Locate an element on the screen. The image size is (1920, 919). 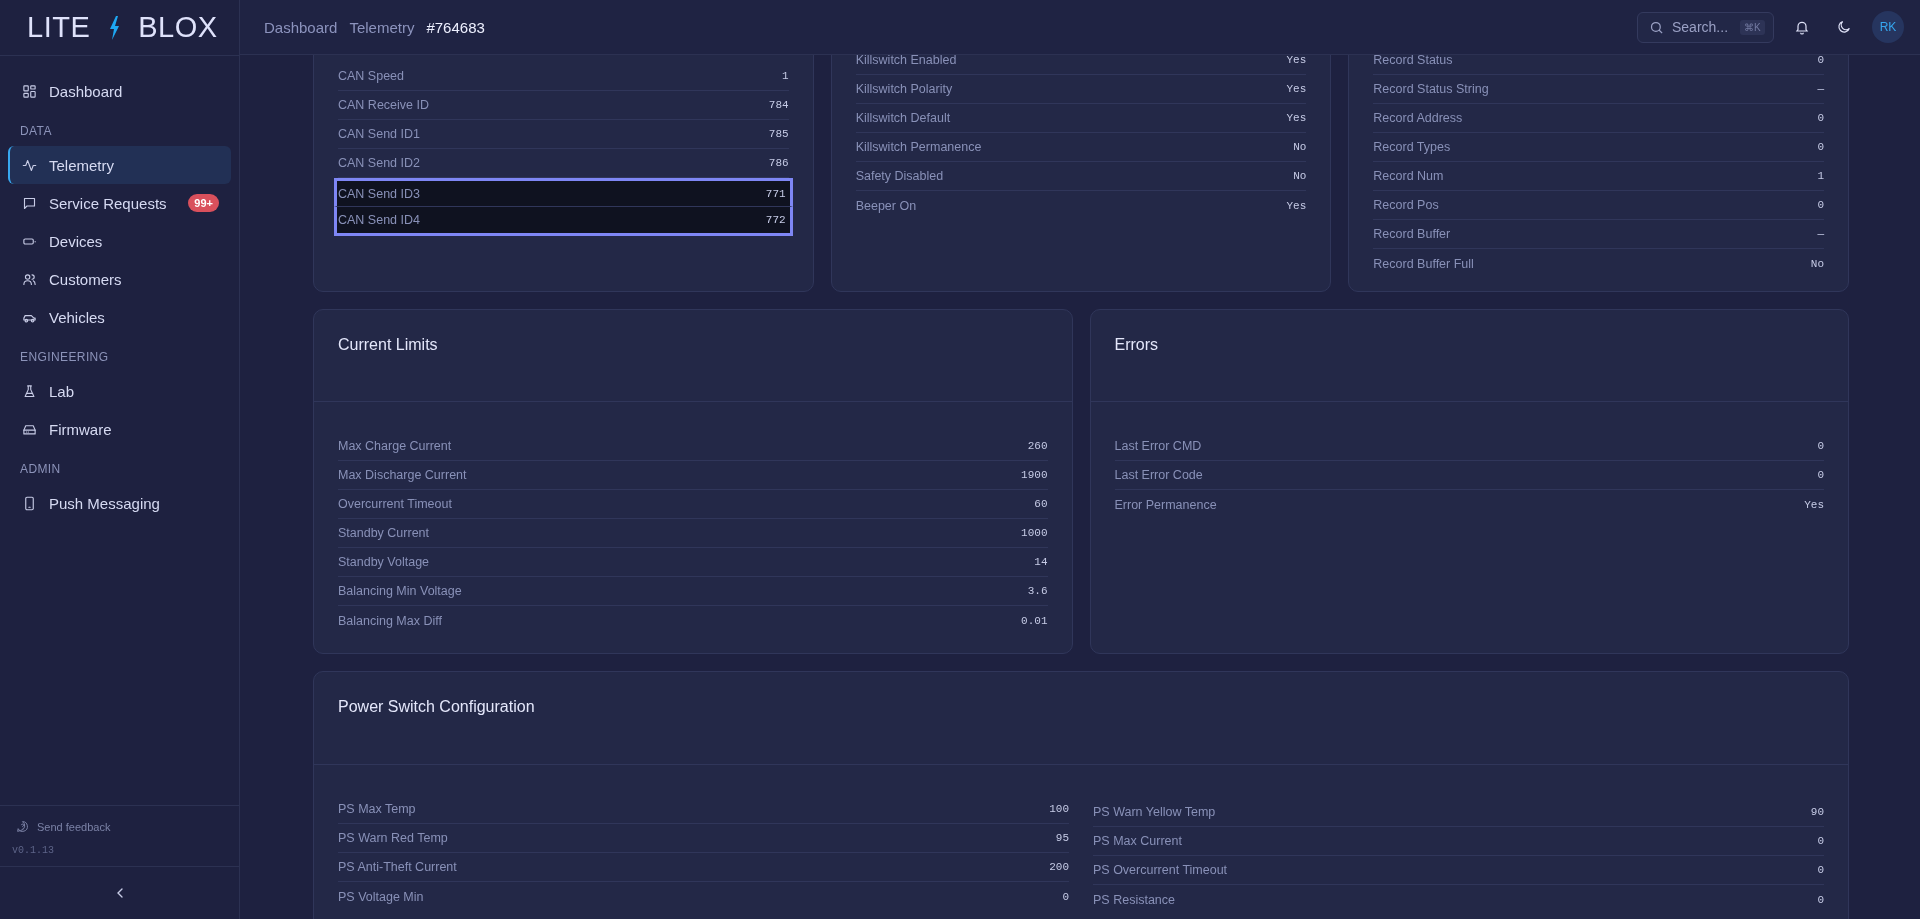
search-icon is located at coordinates (1656, 27).